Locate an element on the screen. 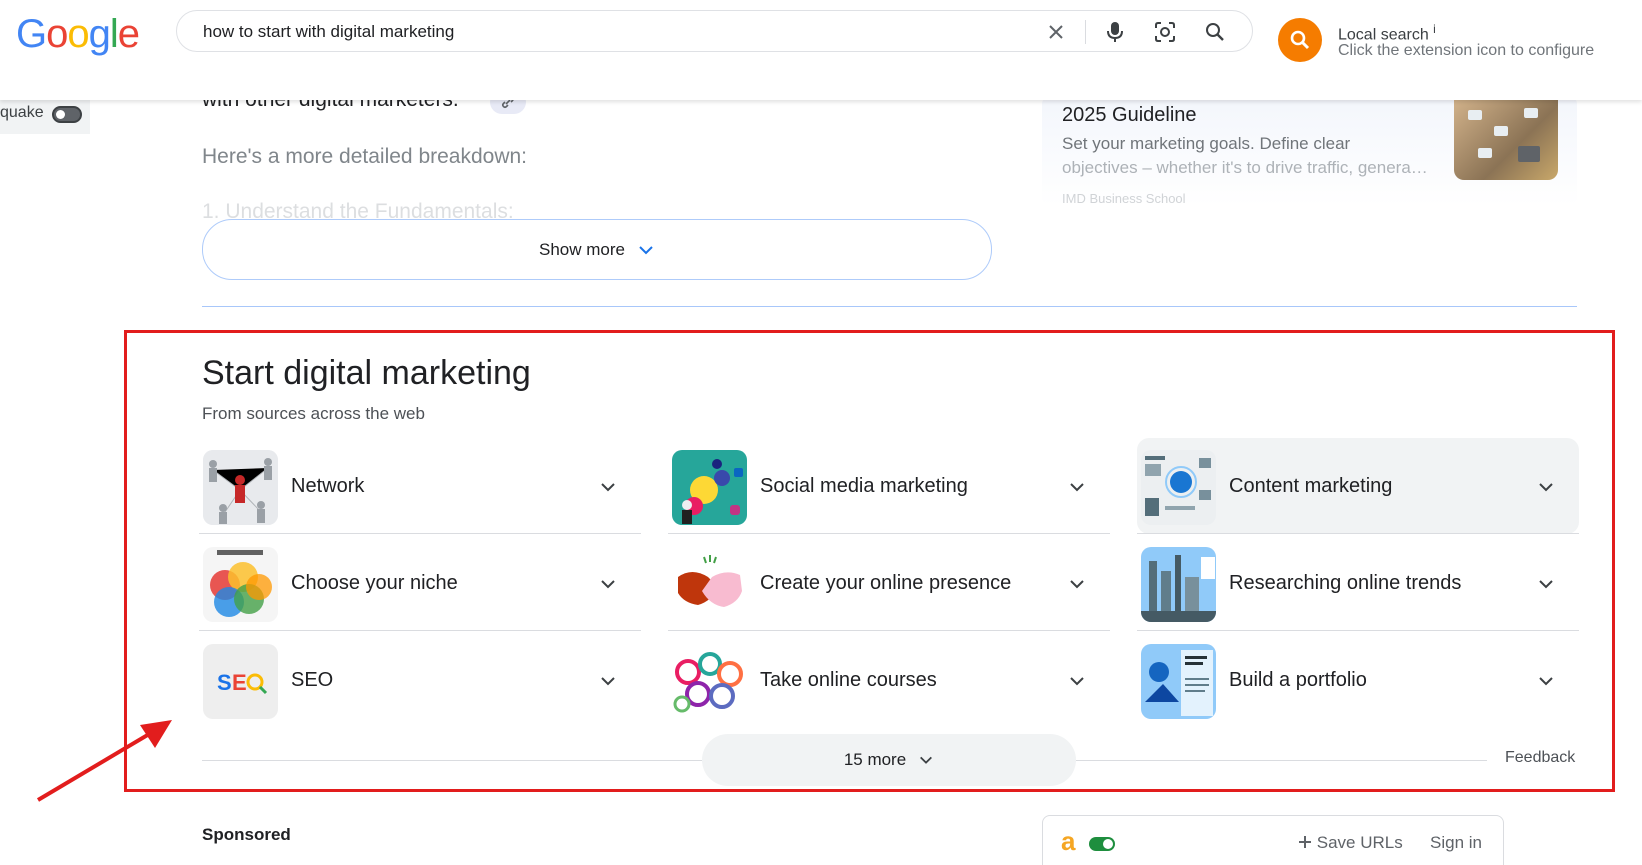  search-icon is located at coordinates (1215, 32).